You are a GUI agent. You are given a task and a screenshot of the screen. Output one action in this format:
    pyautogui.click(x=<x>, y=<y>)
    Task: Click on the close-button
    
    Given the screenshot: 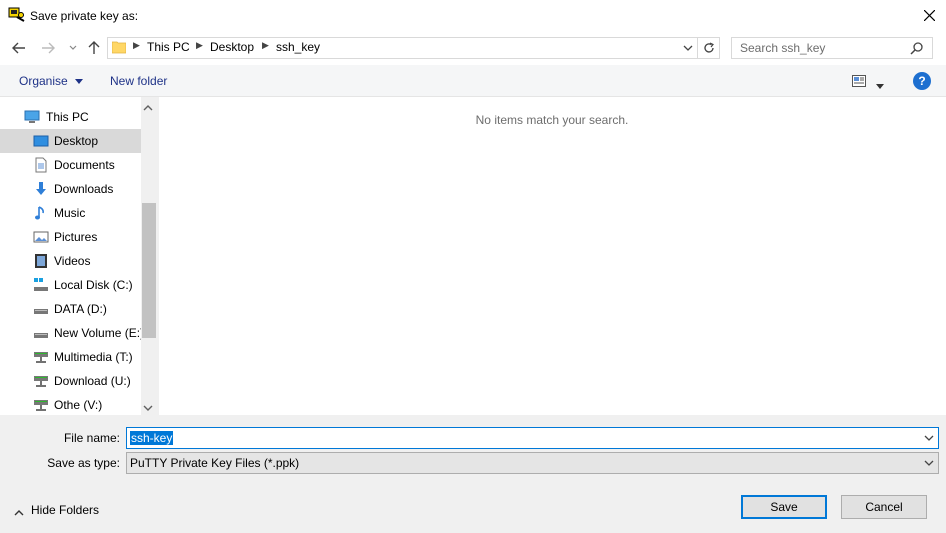 What is the action you would take?
    pyautogui.click(x=929, y=15)
    